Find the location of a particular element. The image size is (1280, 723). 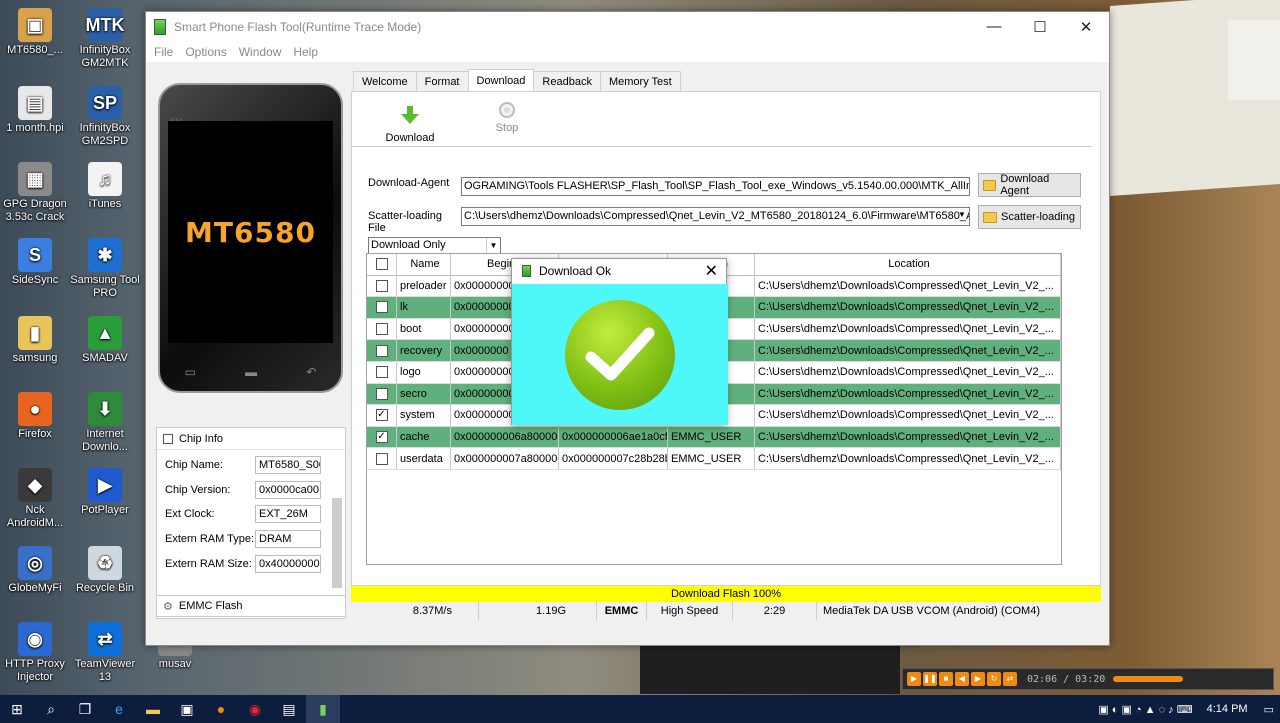

close-button: ✕ is located at coordinates (1086, 26).